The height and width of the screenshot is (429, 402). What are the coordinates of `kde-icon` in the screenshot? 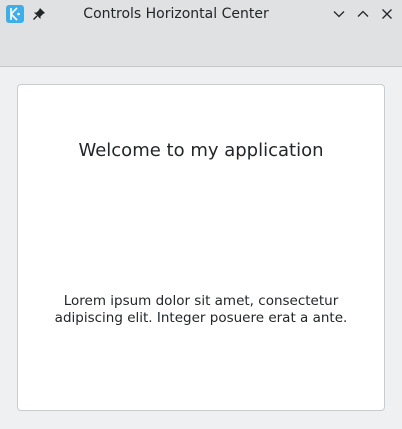 It's located at (15, 14).